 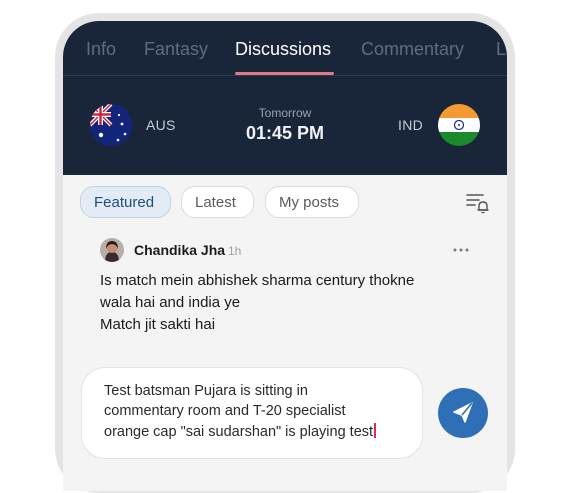 I want to click on tab-discussions: Discussions, so click(x=283, y=49).